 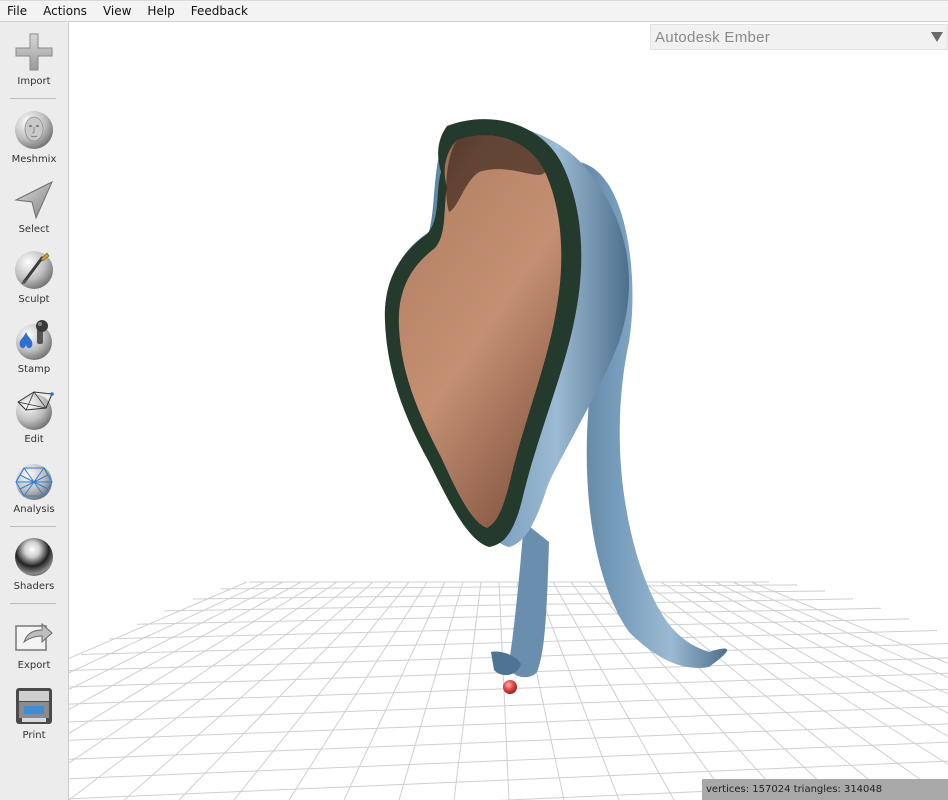 I want to click on export-button: Export, so click(x=34, y=647).